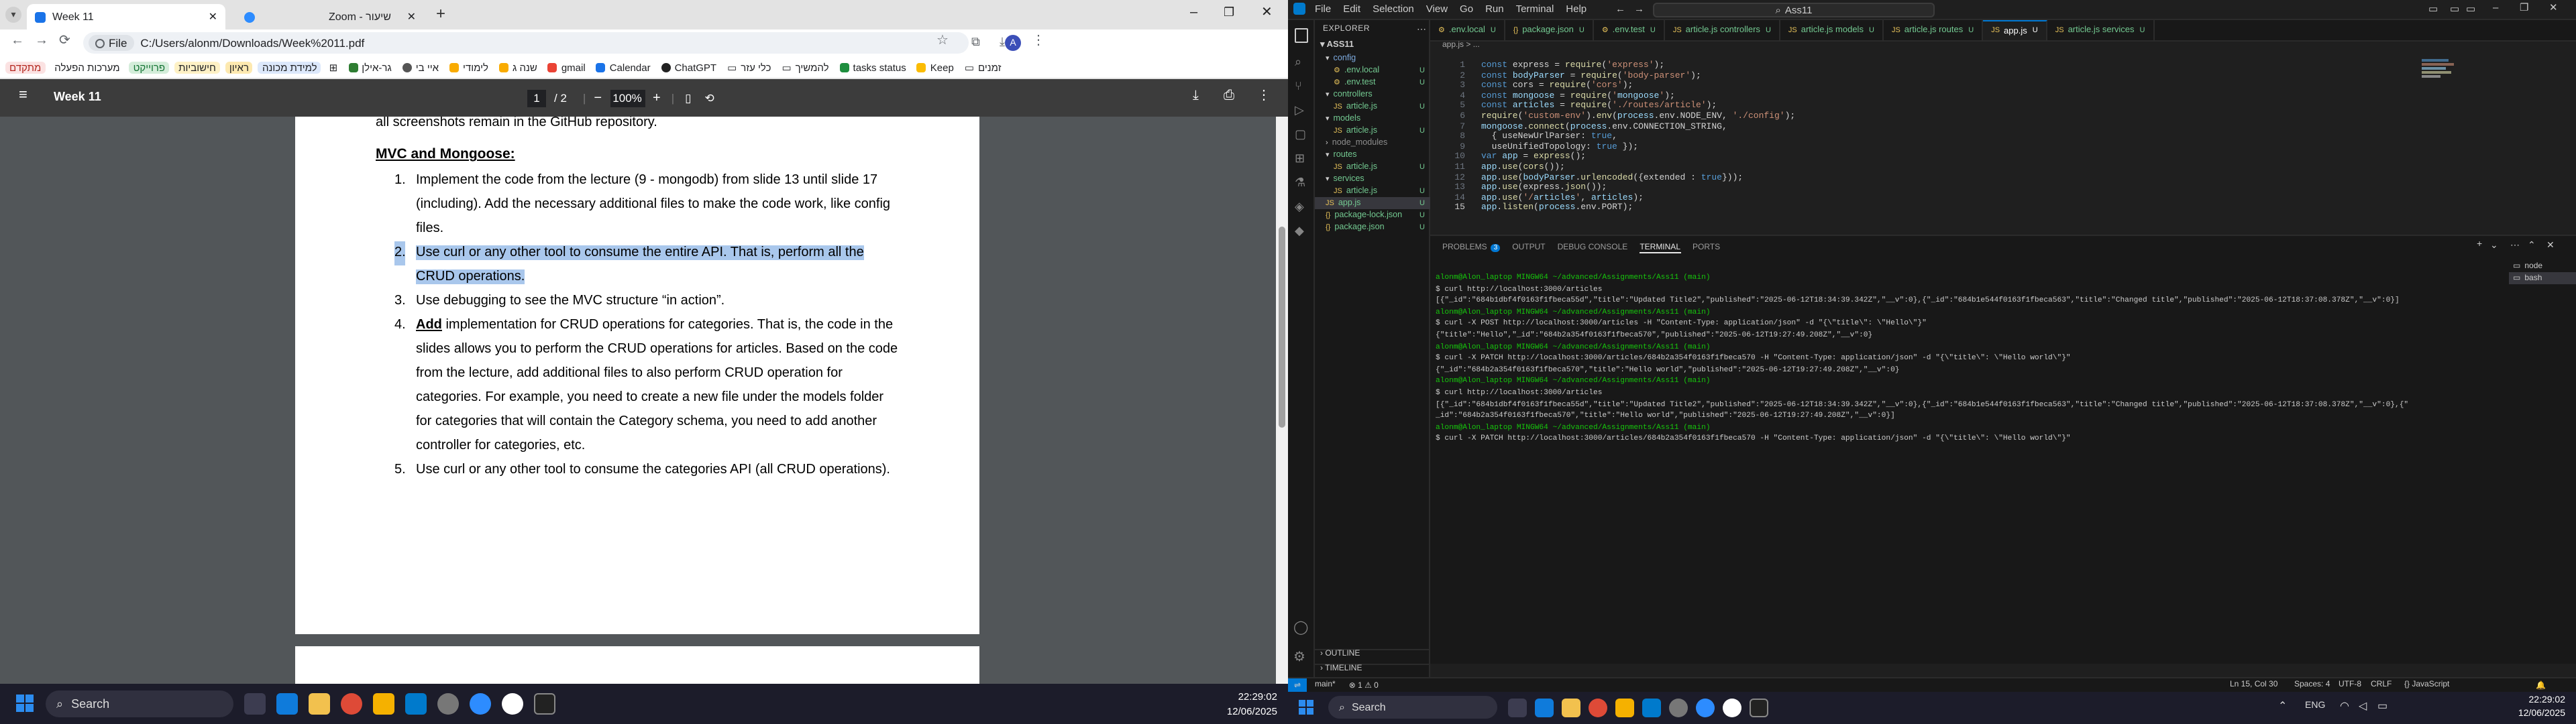  Describe the element at coordinates (1013, 43) in the screenshot. I see `profile-avatar: A` at that location.